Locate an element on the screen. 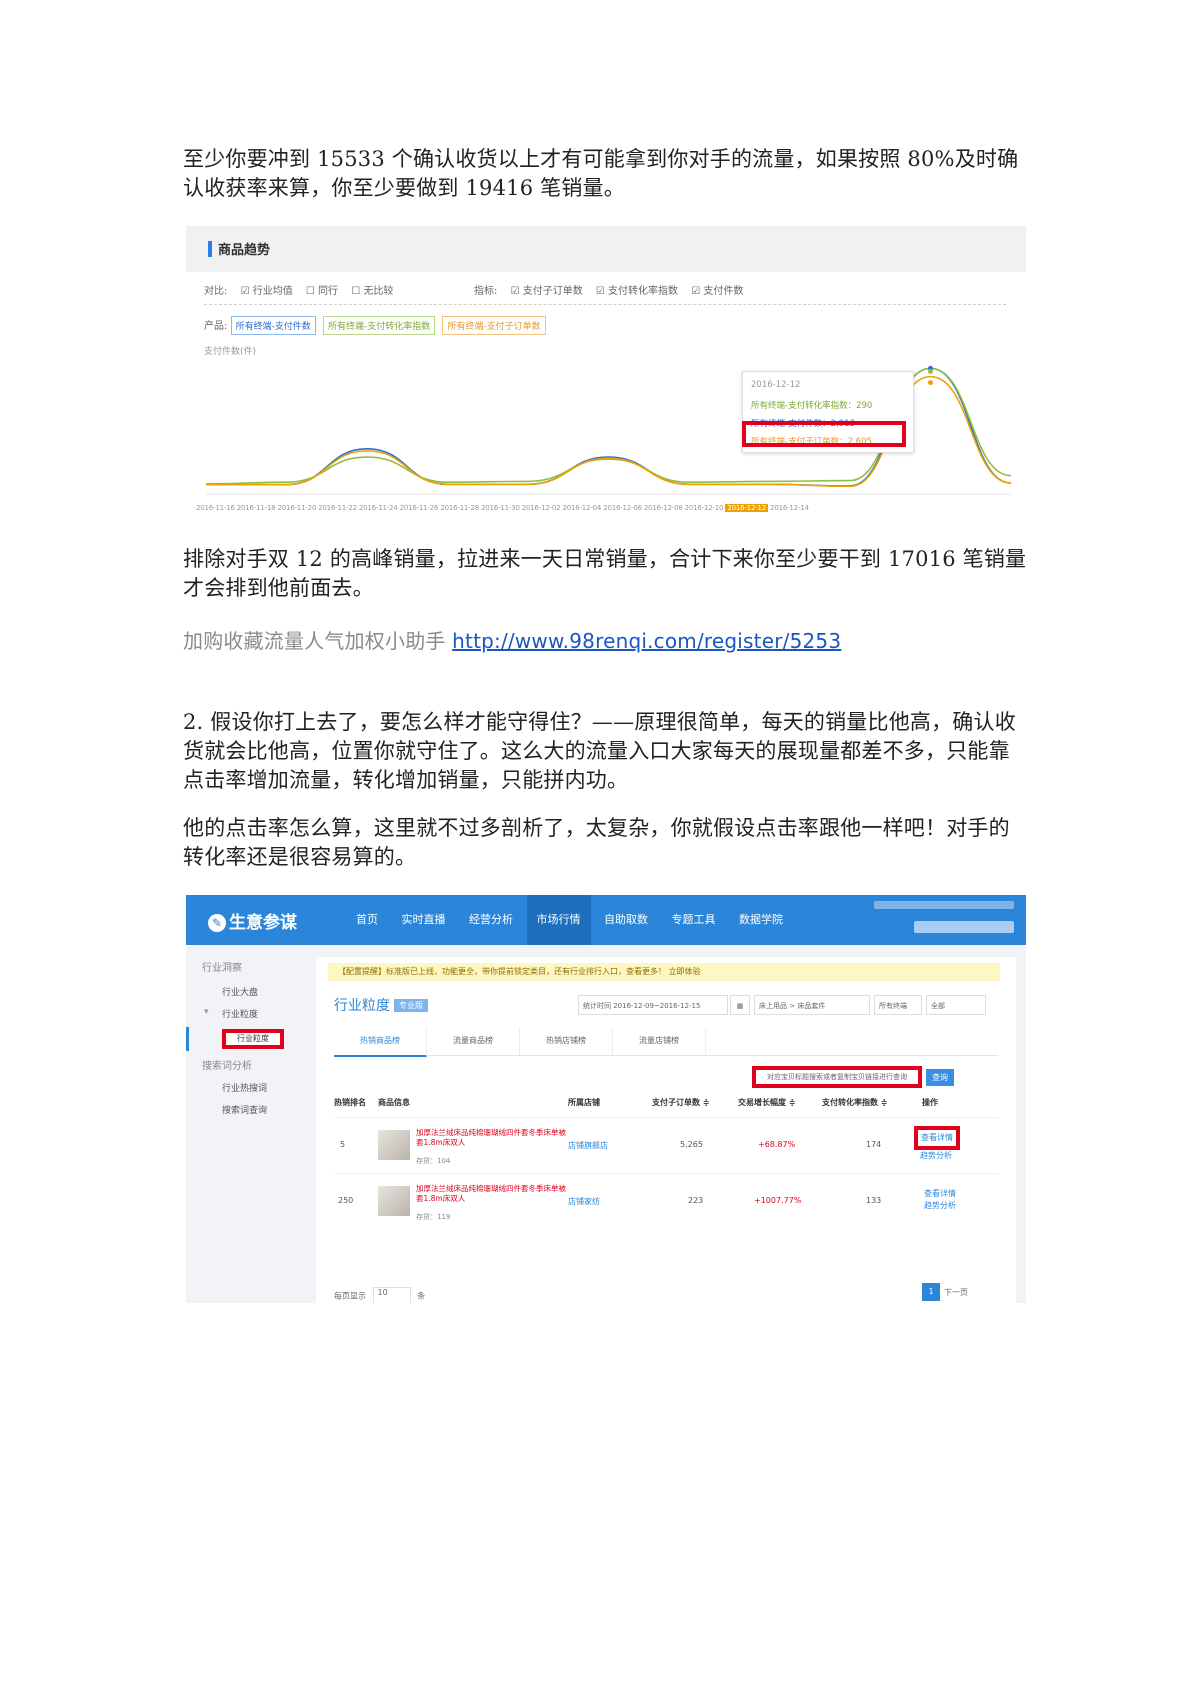 The width and height of the screenshot is (1200, 1698). tab-hot-shops: 热销店铺榜 is located at coordinates (566, 1041).